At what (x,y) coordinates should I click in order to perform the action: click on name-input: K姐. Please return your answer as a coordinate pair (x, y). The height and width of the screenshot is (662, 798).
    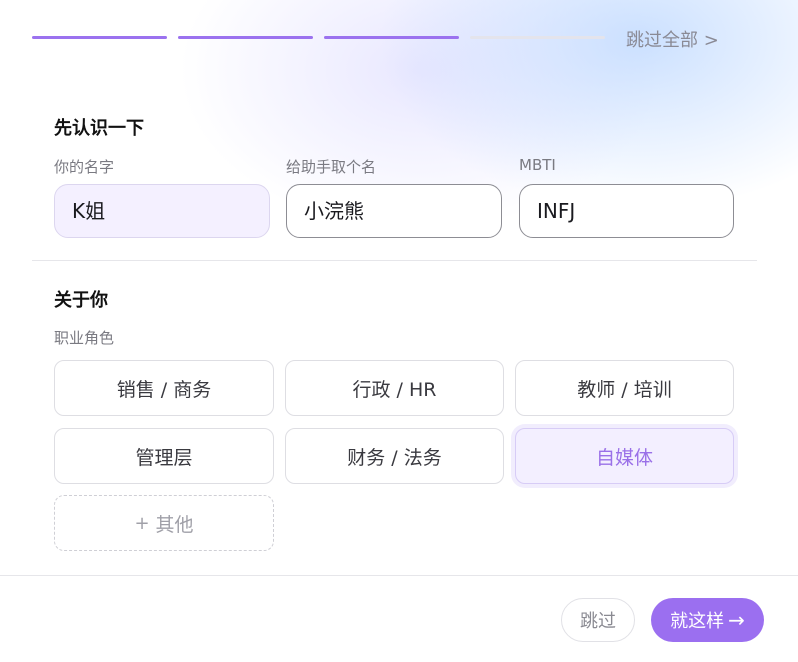
    Looking at the image, I should click on (162, 211).